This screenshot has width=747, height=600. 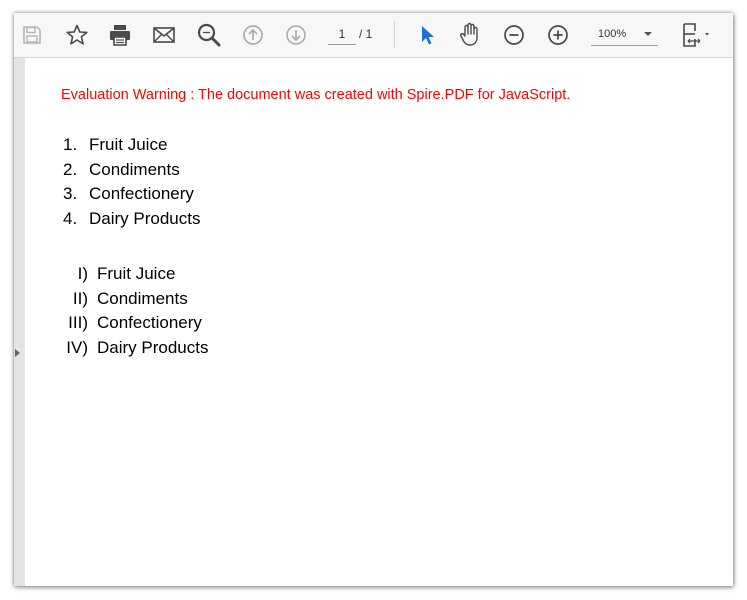 I want to click on previous-page-button, so click(x=253, y=35).